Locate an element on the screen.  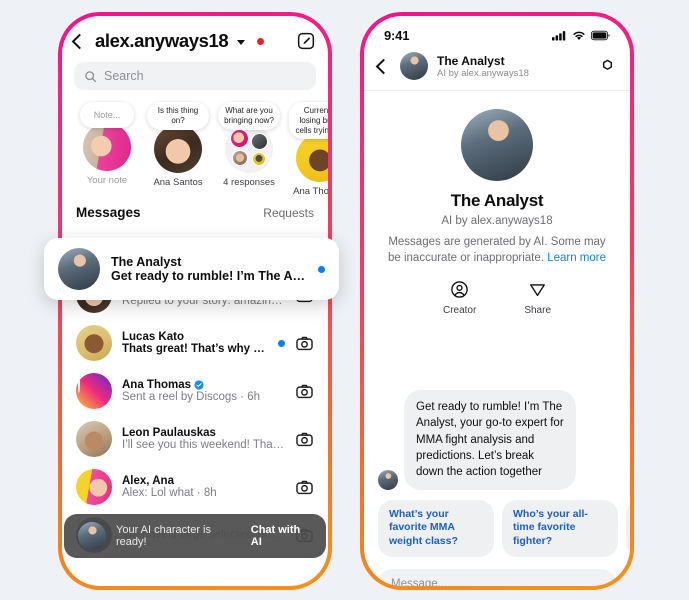
contact-name: The Analyst is located at coordinates (146, 262).